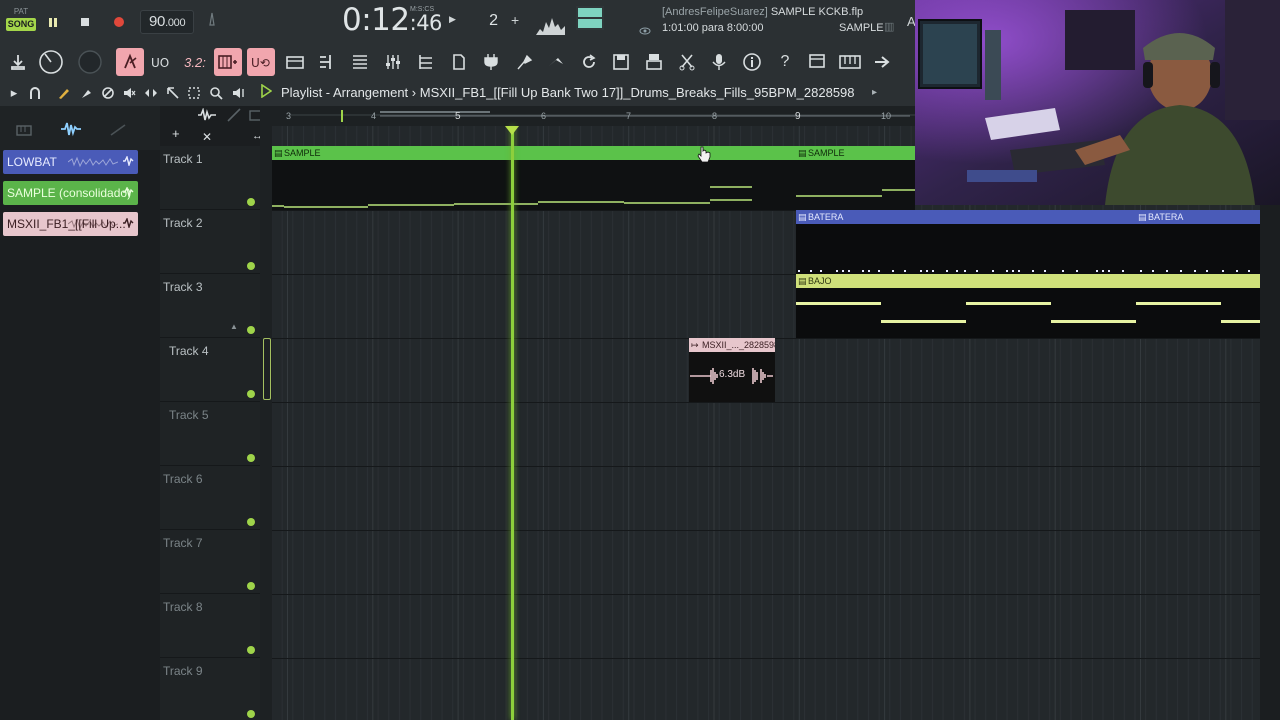  What do you see at coordinates (70, 193) in the screenshot?
I see `picker-item-sample-consolidado: SAMPLE (consolidado)` at bounding box center [70, 193].